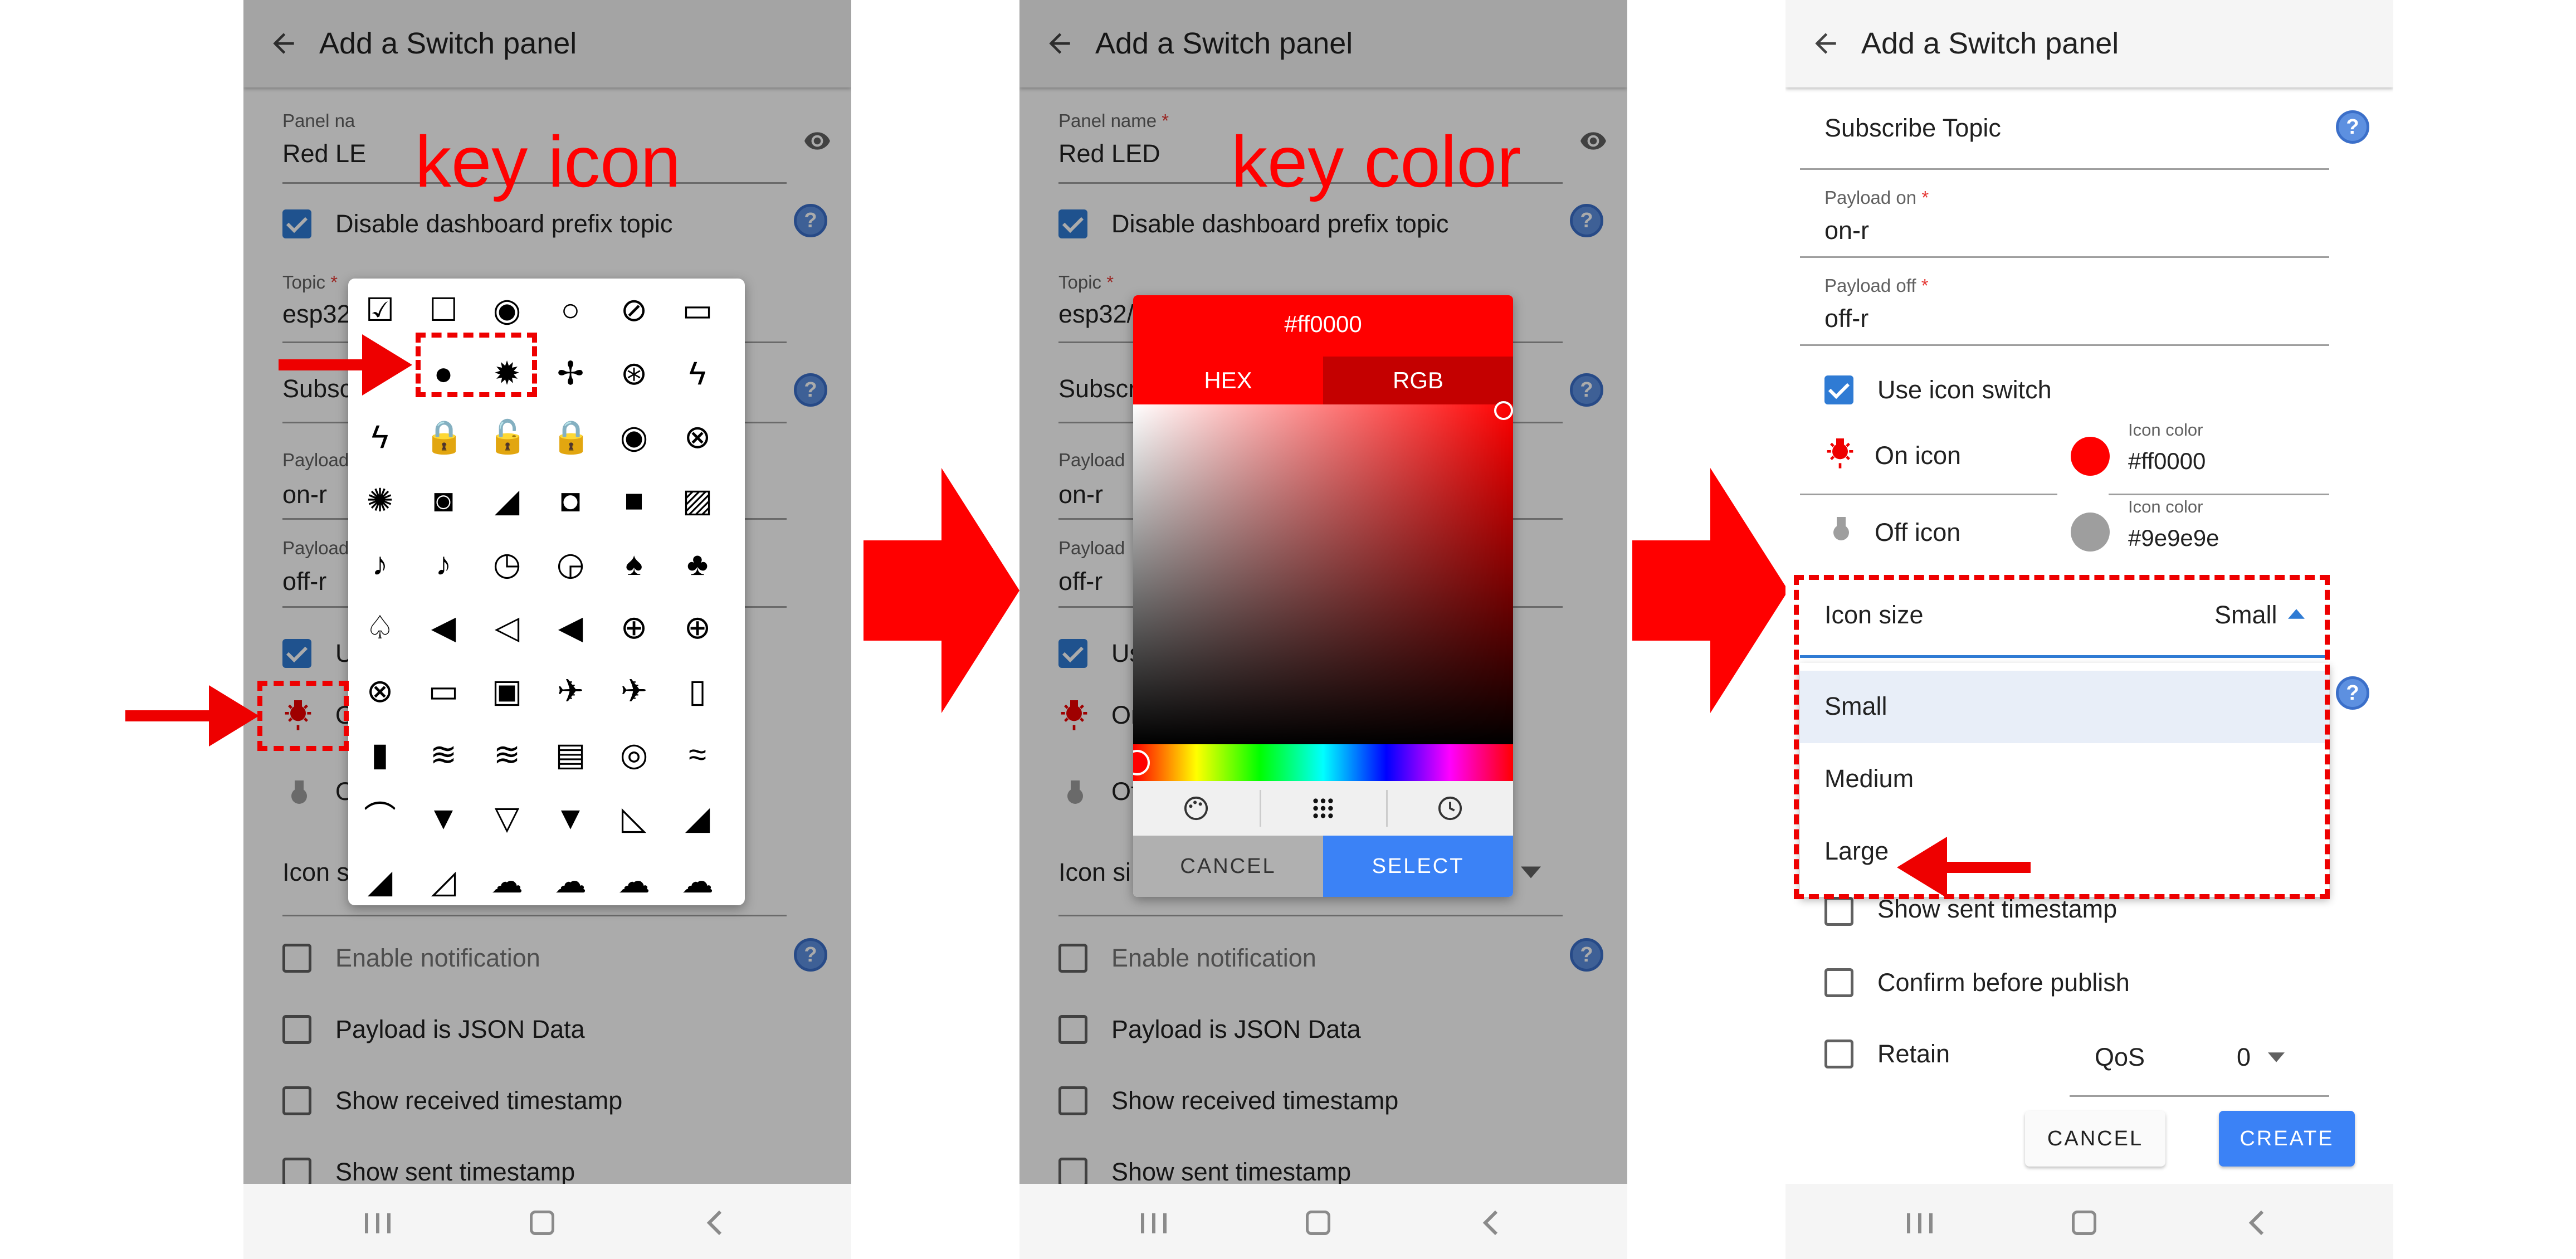 The width and height of the screenshot is (2576, 1259). I want to click on cloud-check-icon: ☁, so click(570, 881).